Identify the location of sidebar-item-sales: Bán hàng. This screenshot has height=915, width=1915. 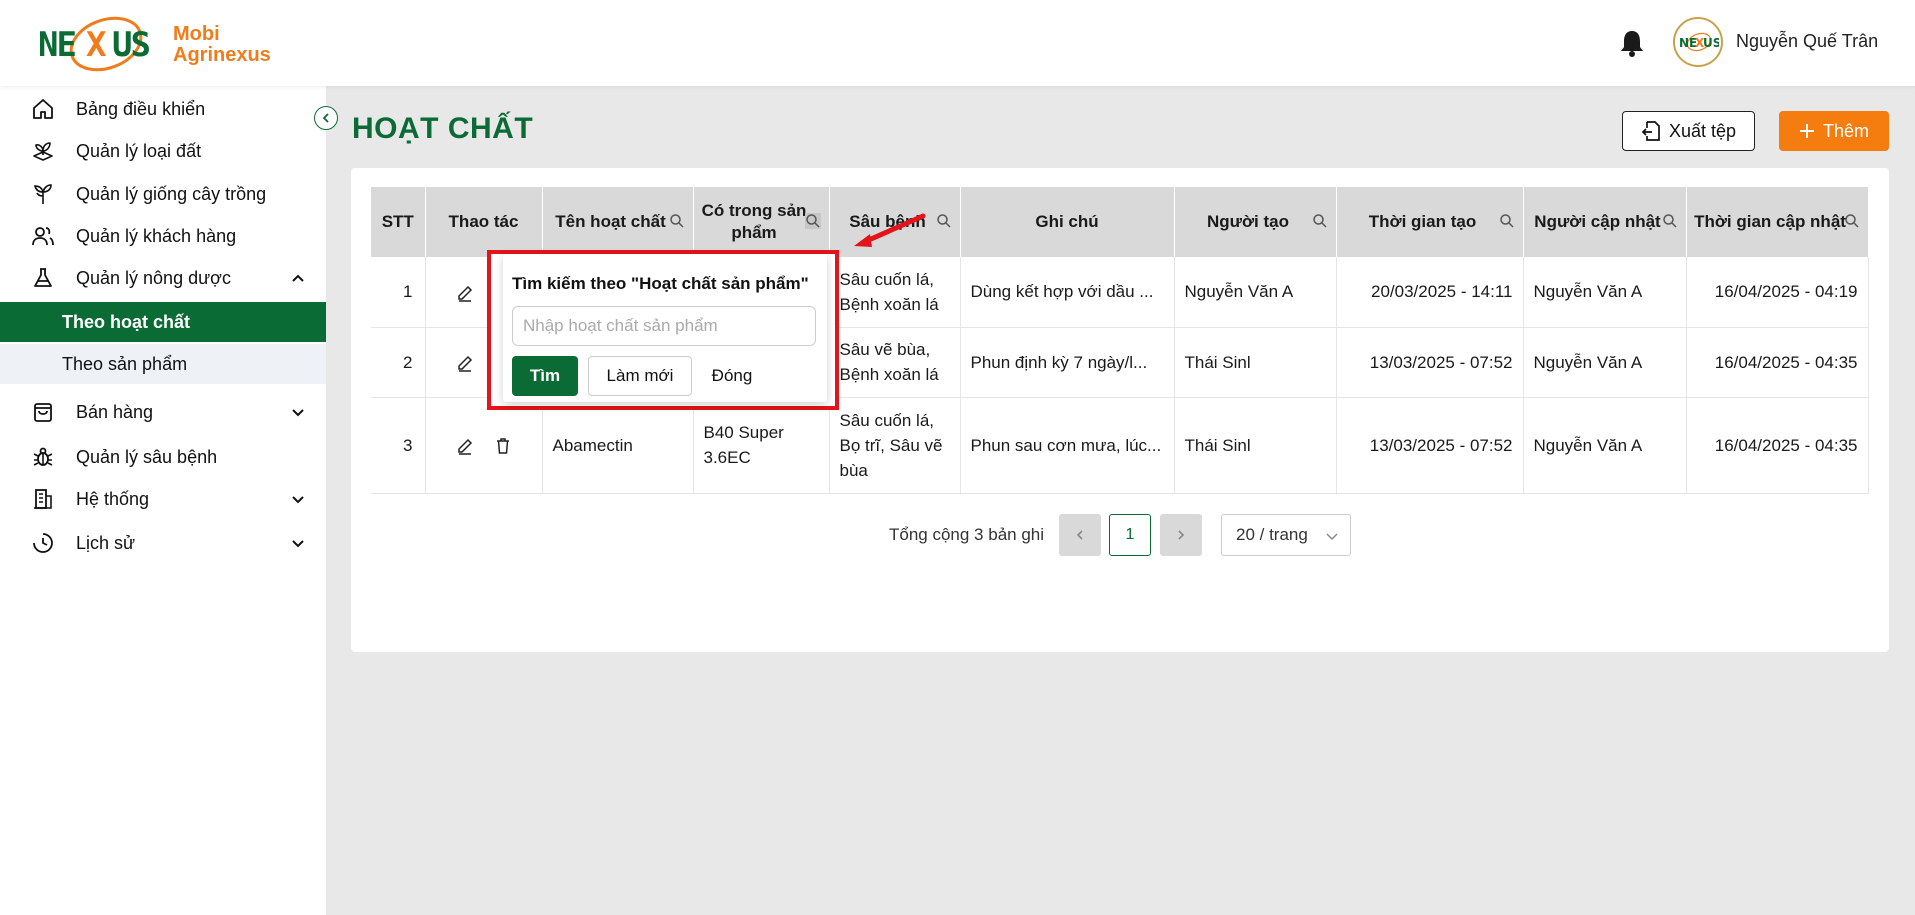
(163, 412).